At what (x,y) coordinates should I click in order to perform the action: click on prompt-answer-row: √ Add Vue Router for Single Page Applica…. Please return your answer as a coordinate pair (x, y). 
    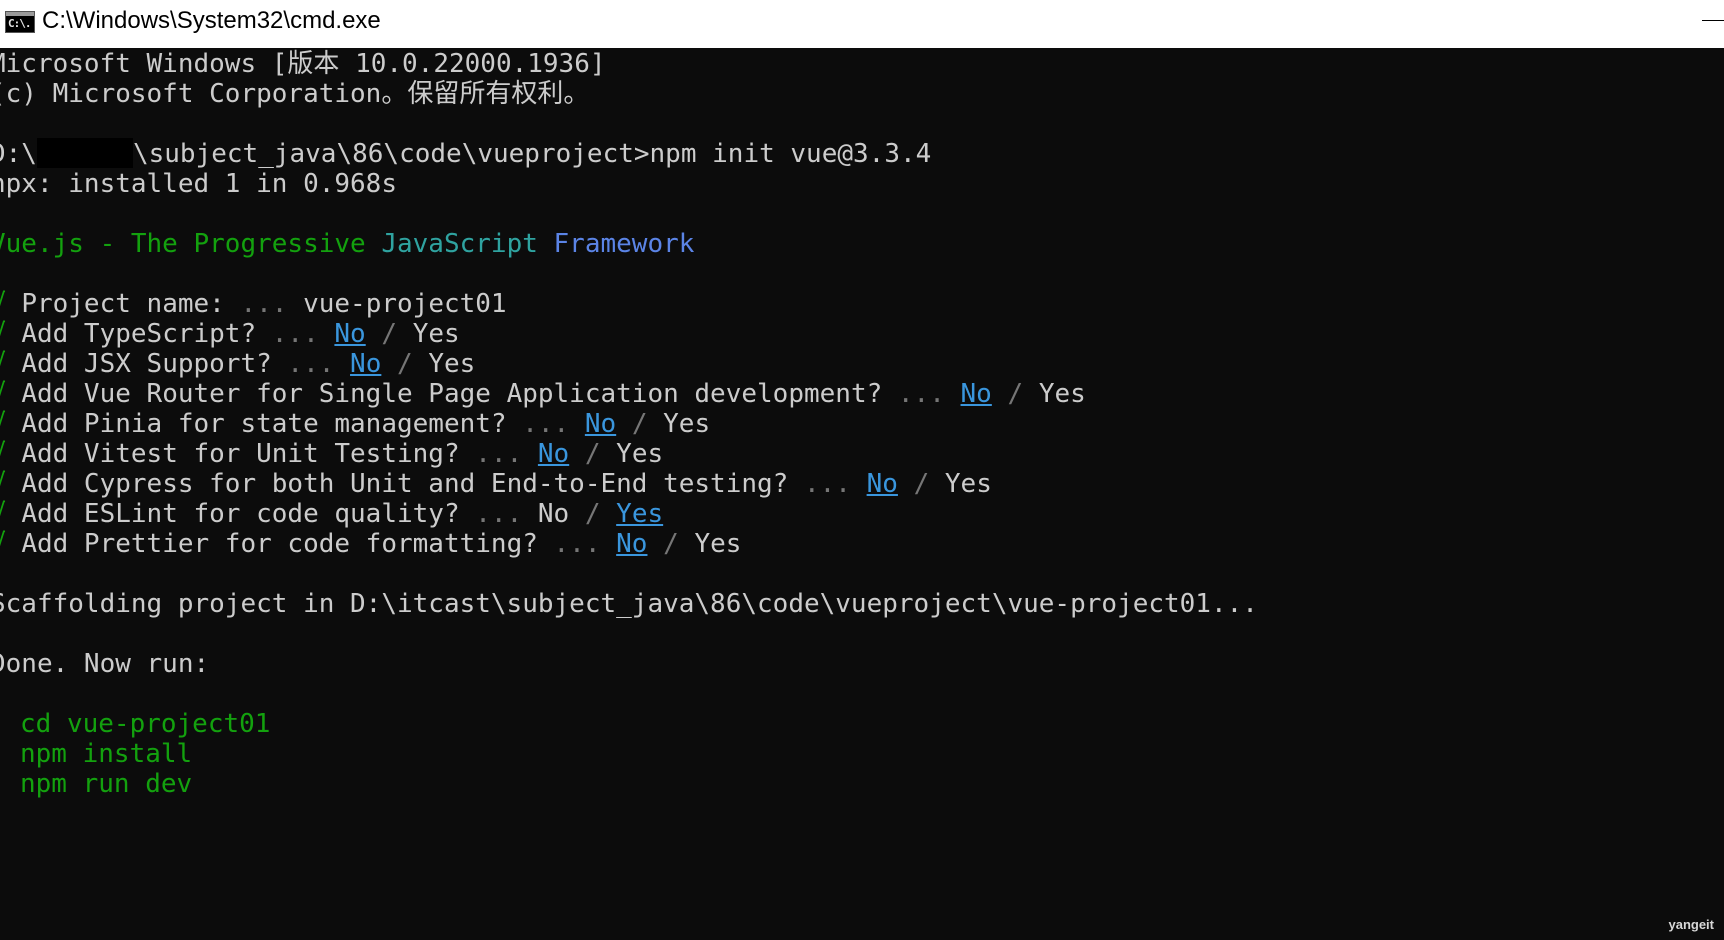
    Looking at the image, I should click on (543, 394).